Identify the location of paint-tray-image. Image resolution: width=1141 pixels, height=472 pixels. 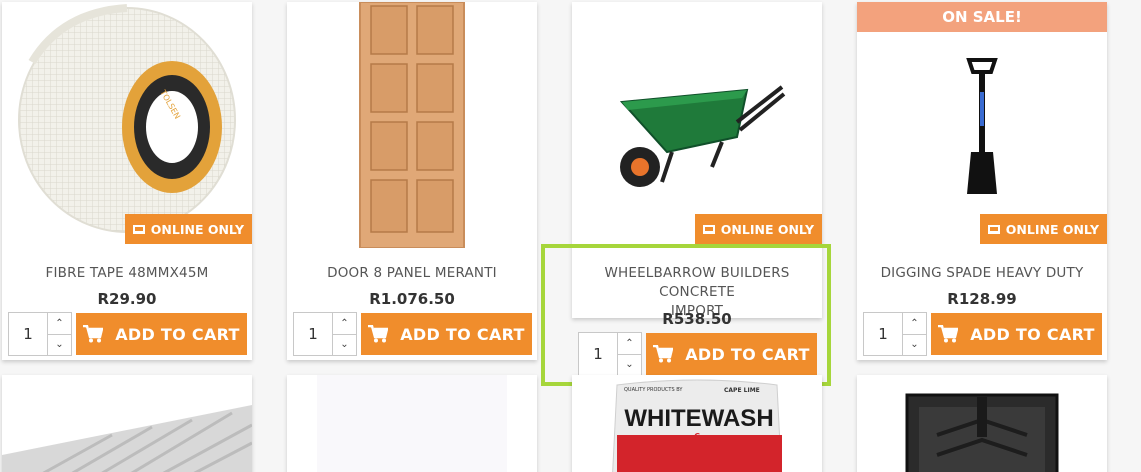
(982, 423).